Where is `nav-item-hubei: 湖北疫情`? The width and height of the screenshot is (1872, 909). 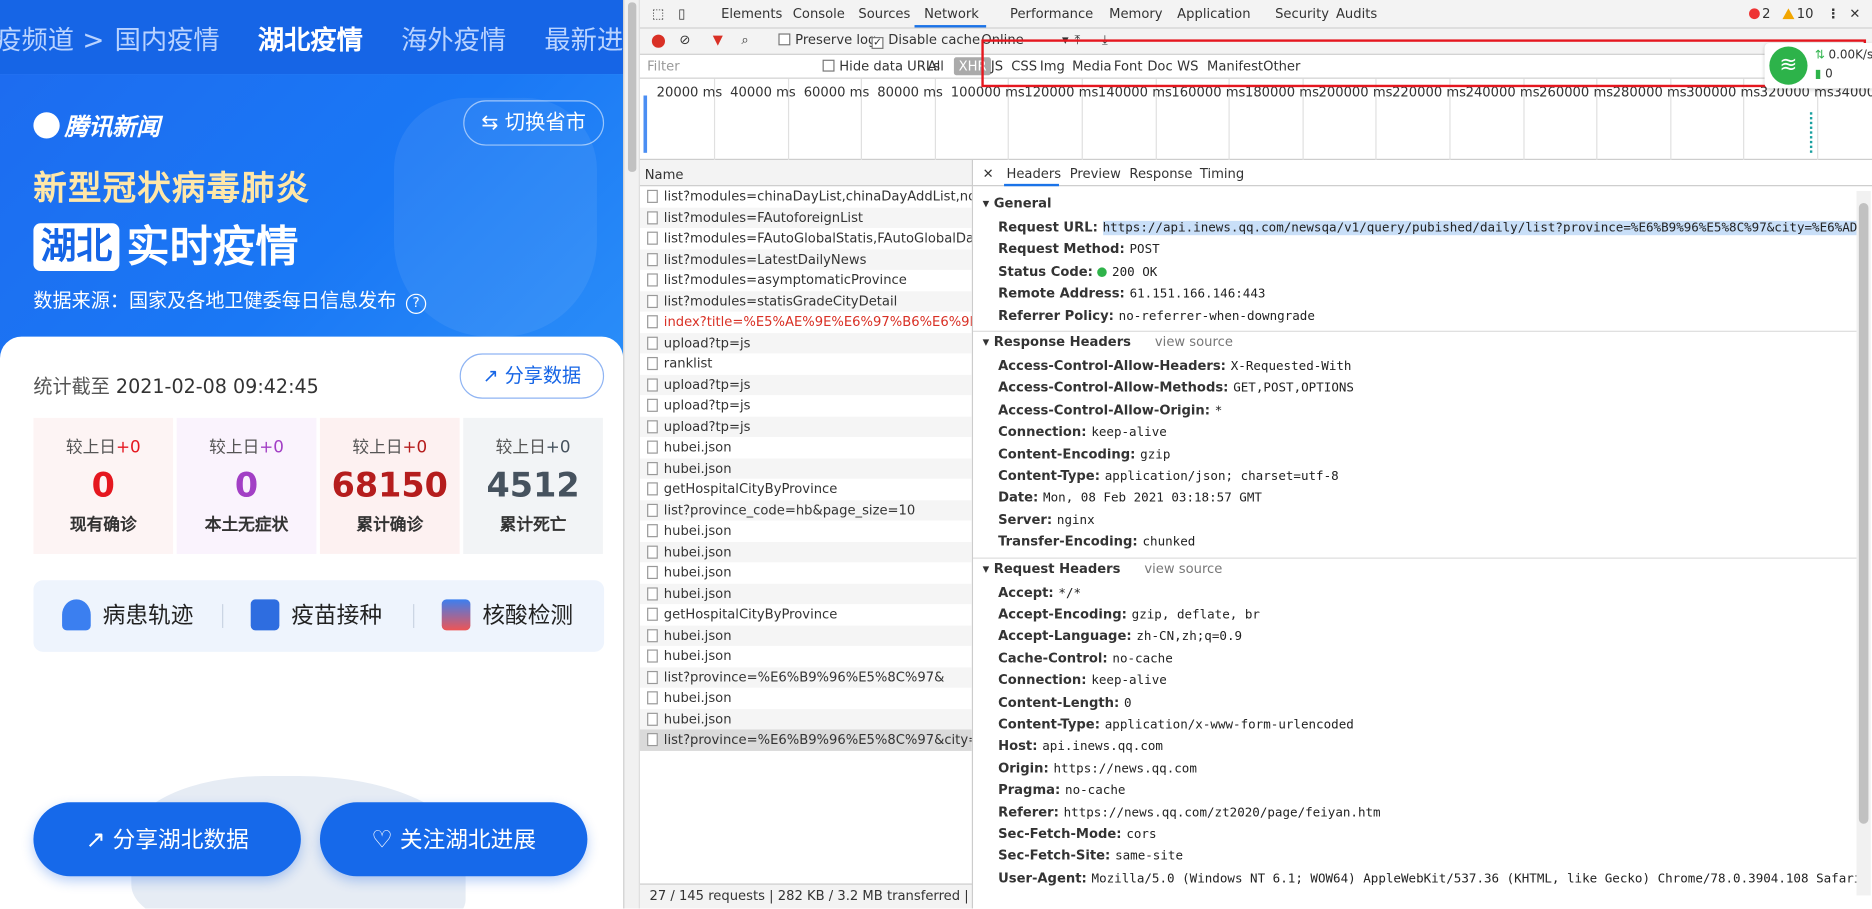
nav-item-hubei: 湖北疫情 is located at coordinates (310, 38).